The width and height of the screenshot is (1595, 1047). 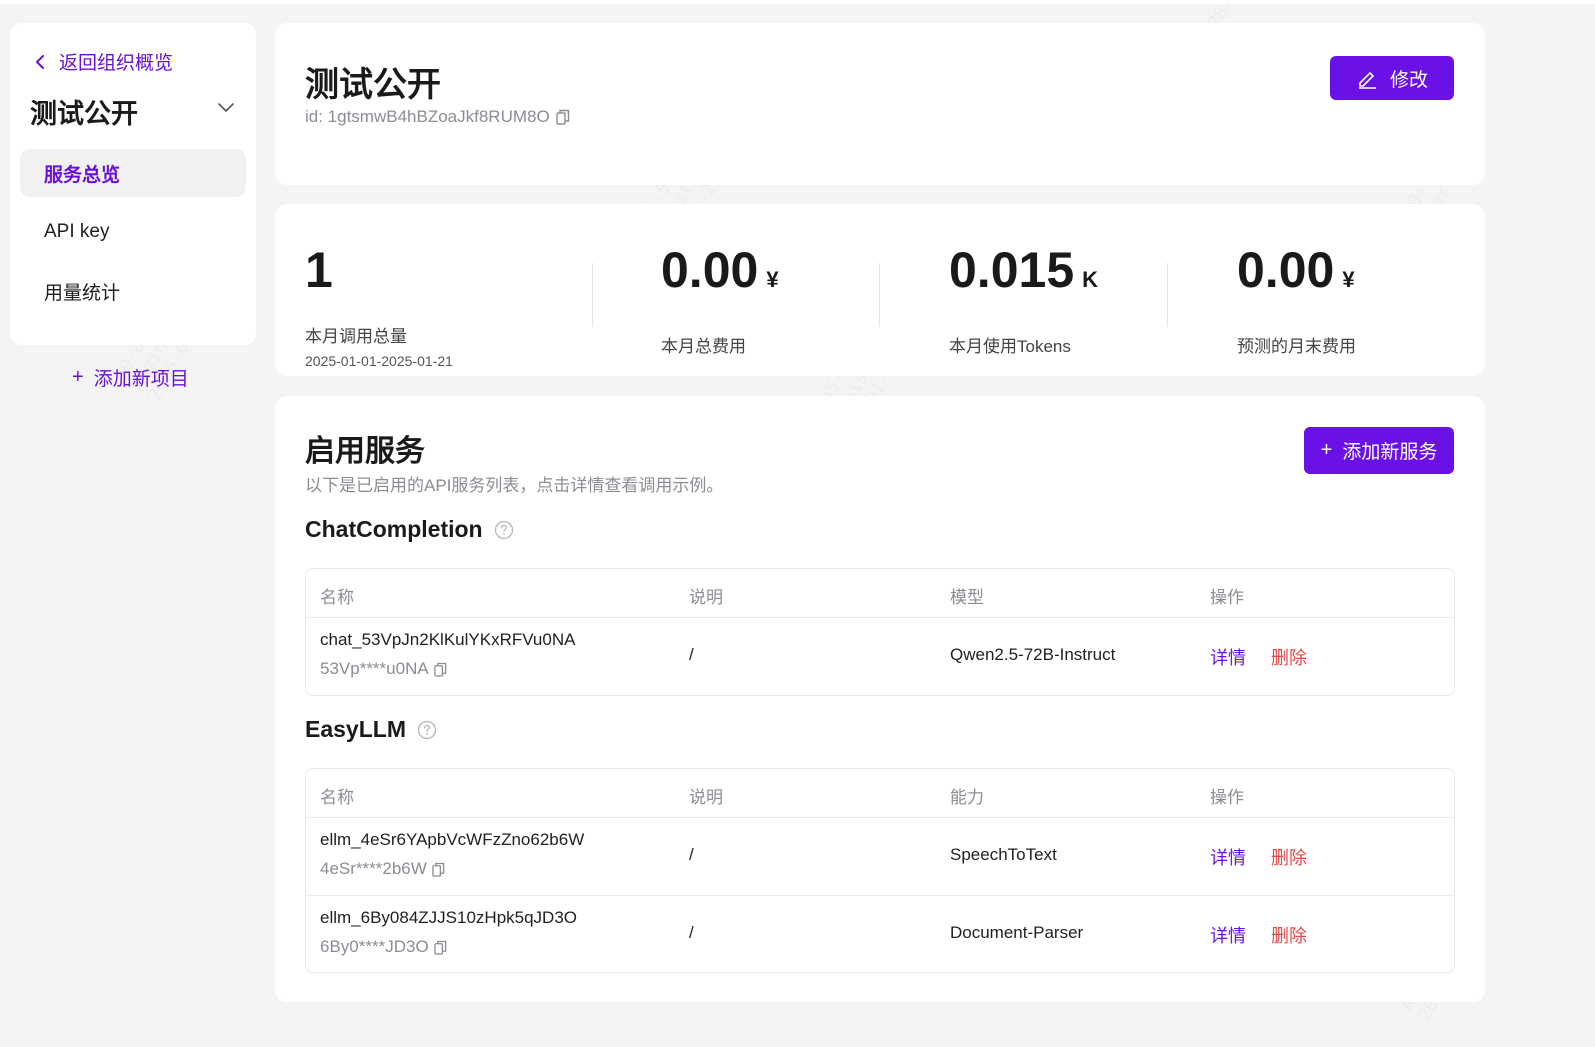 What do you see at coordinates (427, 116) in the screenshot?
I see `project-id-text: id: 1gtsmwB4hBZoaJkf8RUM8O` at bounding box center [427, 116].